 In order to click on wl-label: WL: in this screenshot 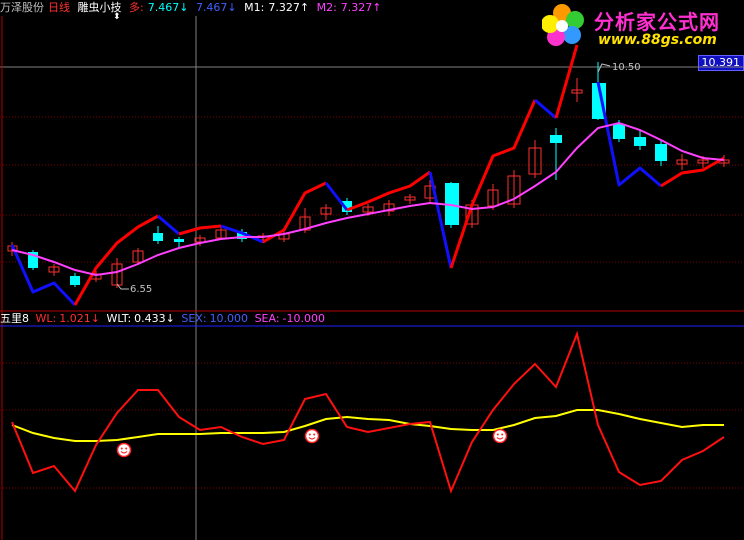, I will do `click(46, 318)`.